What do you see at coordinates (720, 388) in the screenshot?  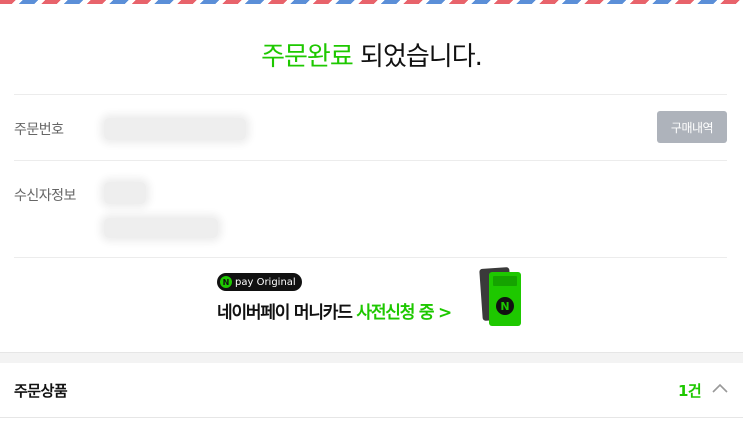 I see `chevron-up-icon` at bounding box center [720, 388].